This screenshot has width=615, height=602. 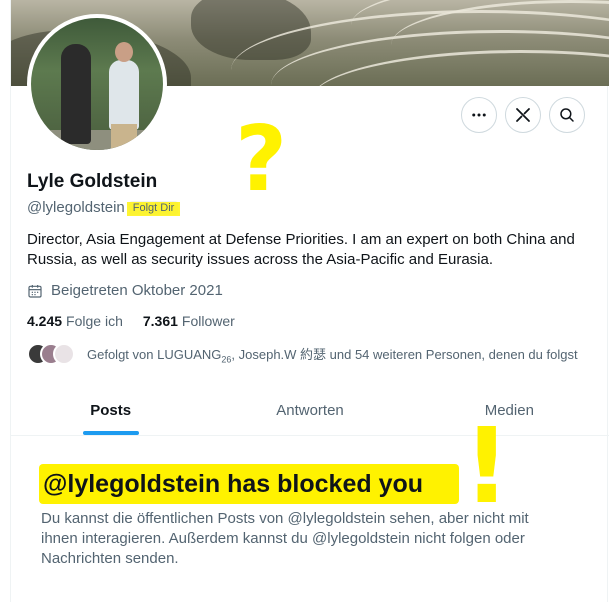 I want to click on grok-button, so click(x=523, y=115).